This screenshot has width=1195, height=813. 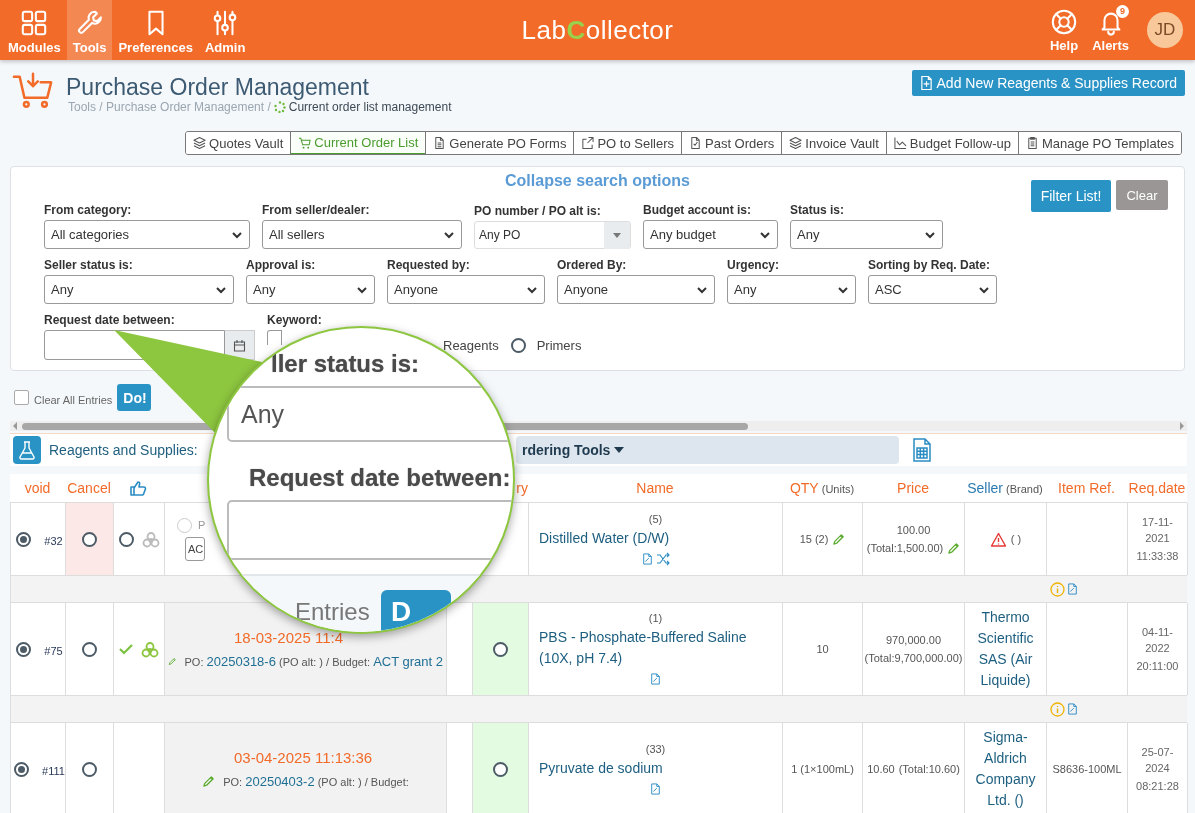 What do you see at coordinates (926, 83) in the screenshot?
I see `document-plus-icon` at bounding box center [926, 83].